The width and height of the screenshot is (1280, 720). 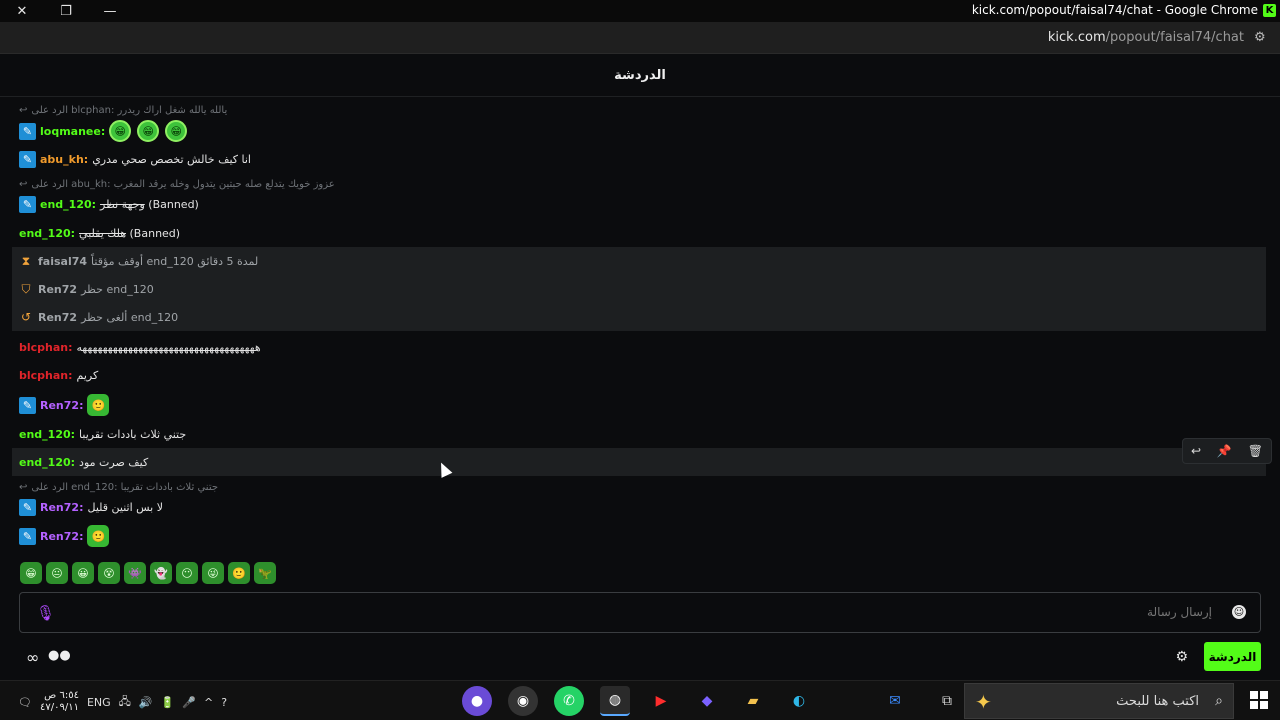 What do you see at coordinates (639, 375) in the screenshot?
I see `chat-message: blcphan: كريم` at bounding box center [639, 375].